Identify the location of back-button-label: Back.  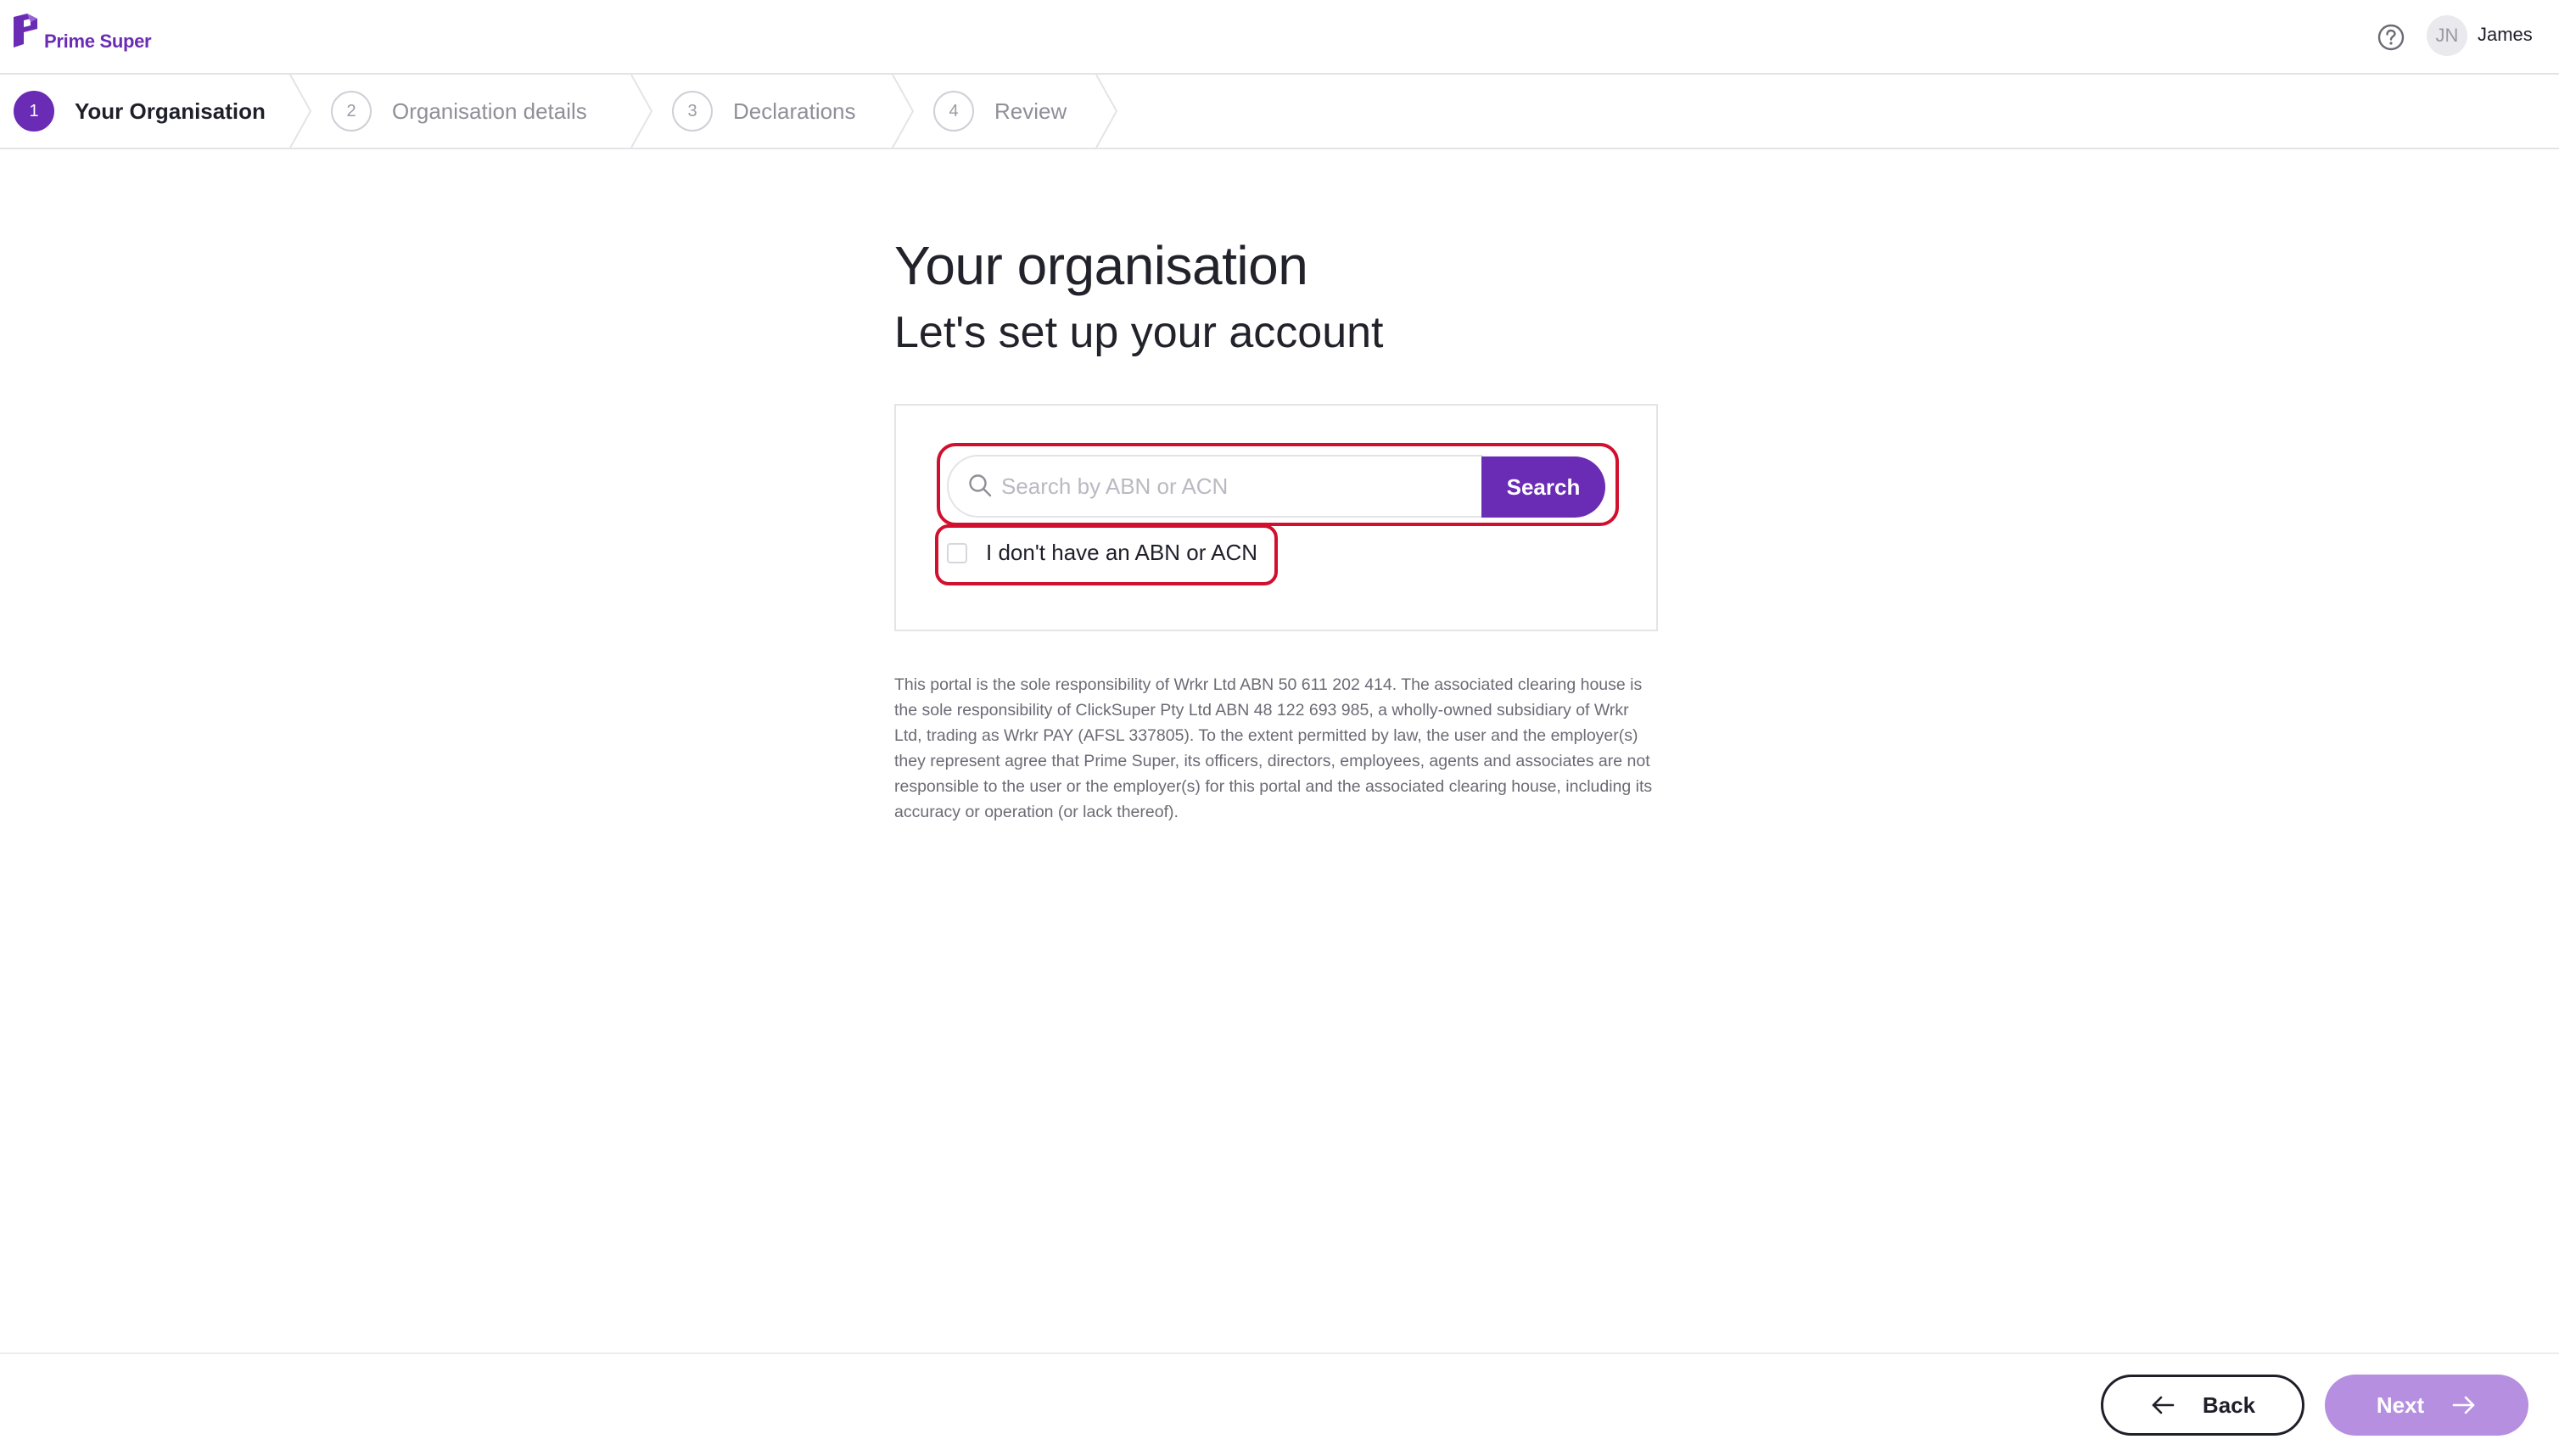
(2229, 1405).